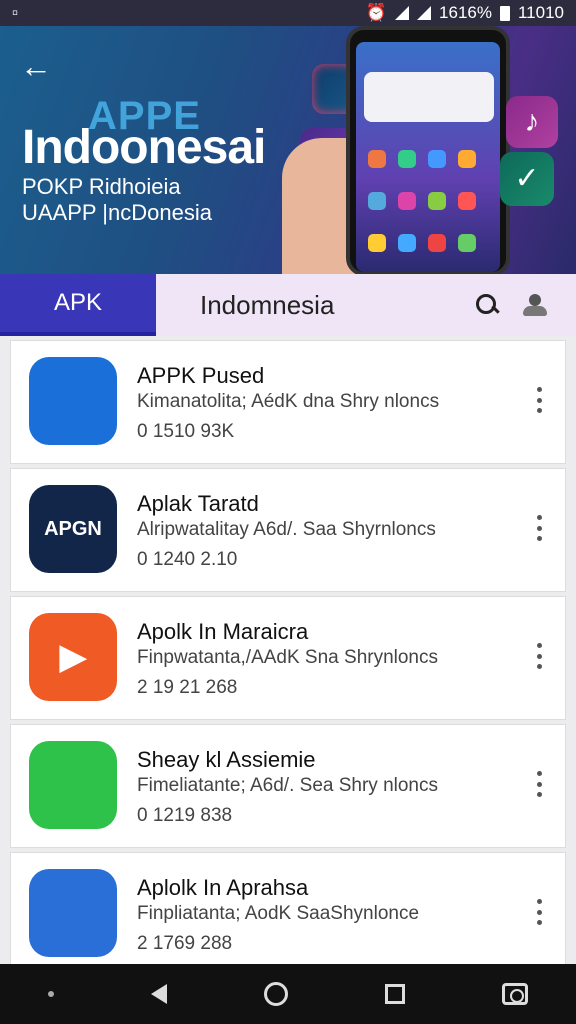 The image size is (576, 1024). What do you see at coordinates (424, 13) in the screenshot?
I see `signal-icon` at bounding box center [424, 13].